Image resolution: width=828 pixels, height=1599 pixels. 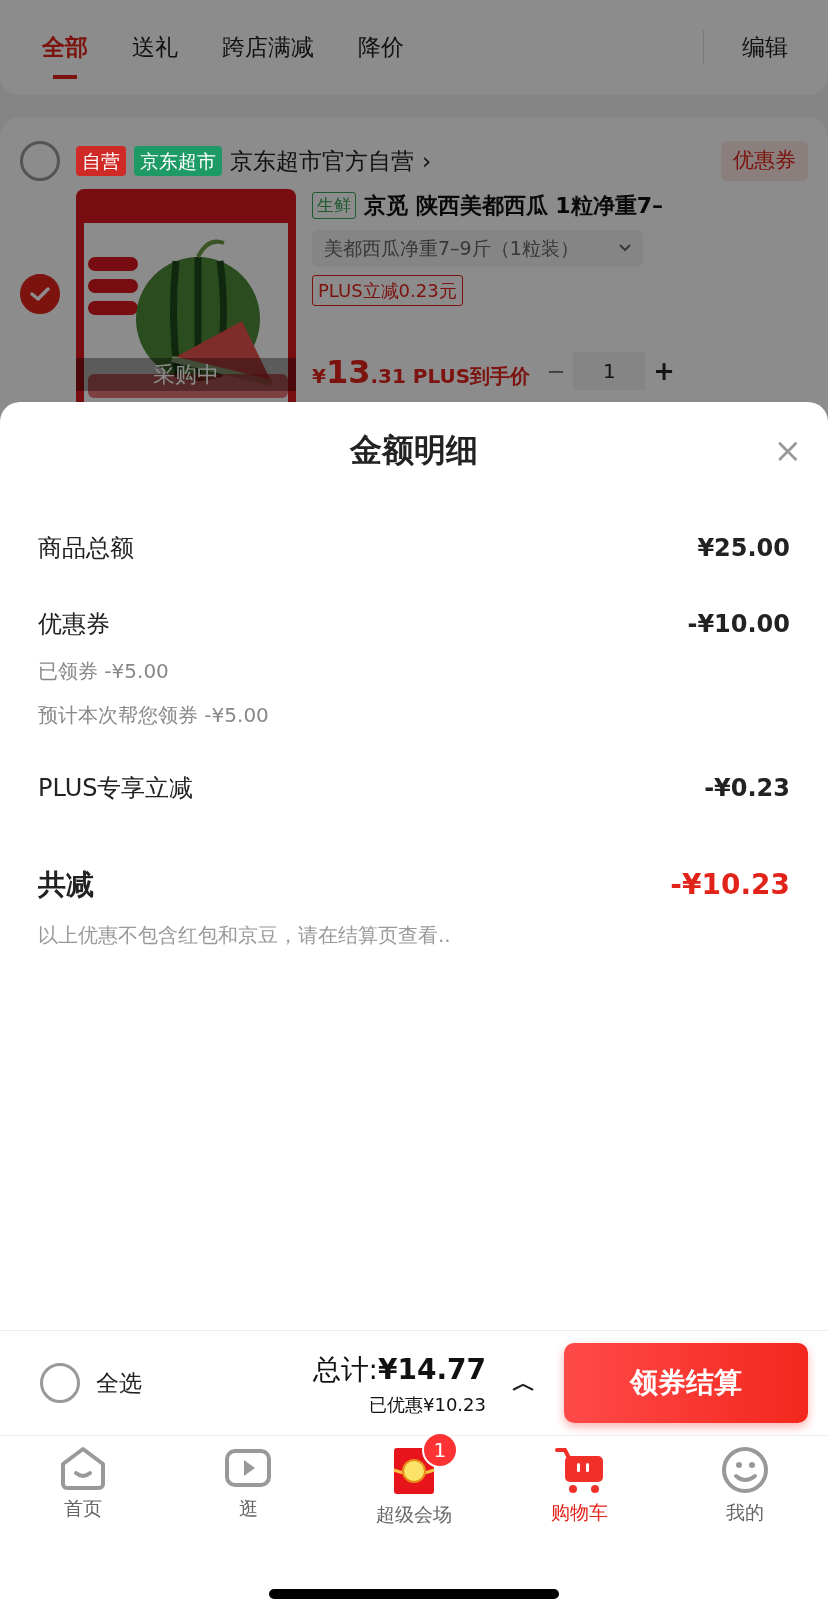 I want to click on product-title: 京觅 陕西美都西瓜 1粒净重7–, so click(x=513, y=205).